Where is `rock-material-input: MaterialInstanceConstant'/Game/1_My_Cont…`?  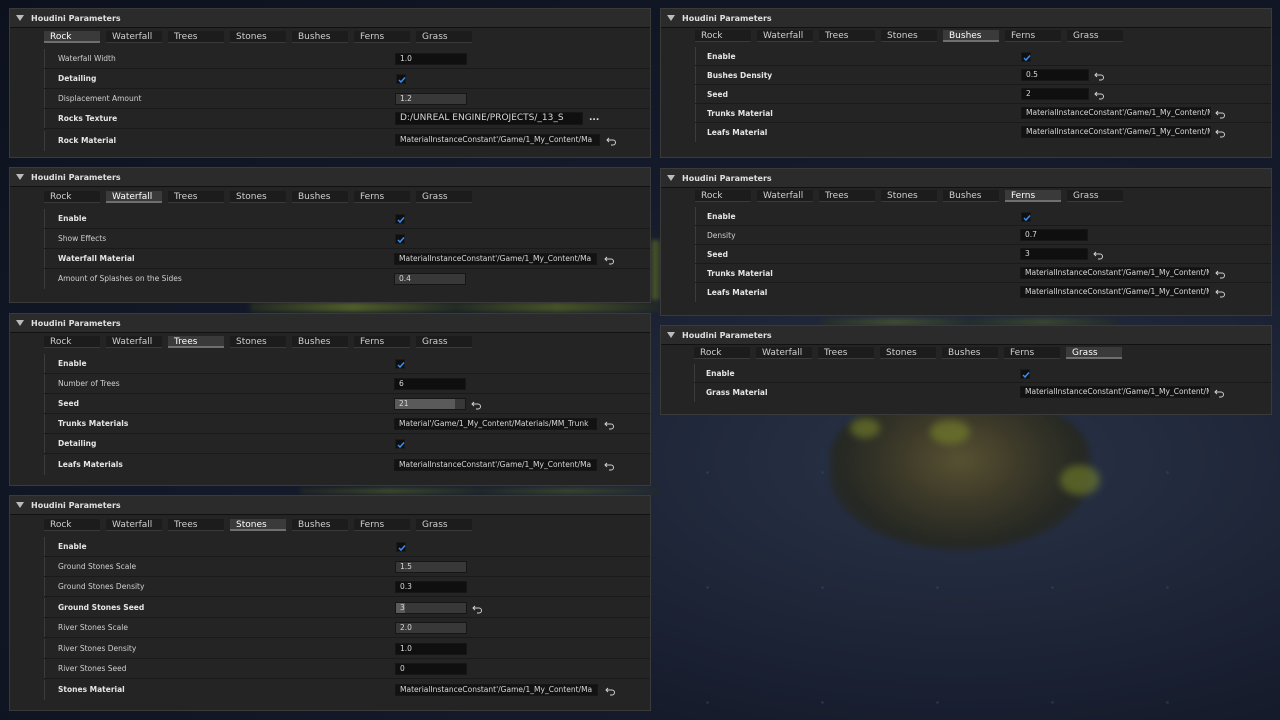 rock-material-input: MaterialInstanceConstant'/Game/1_My_Cont… is located at coordinates (497, 140).